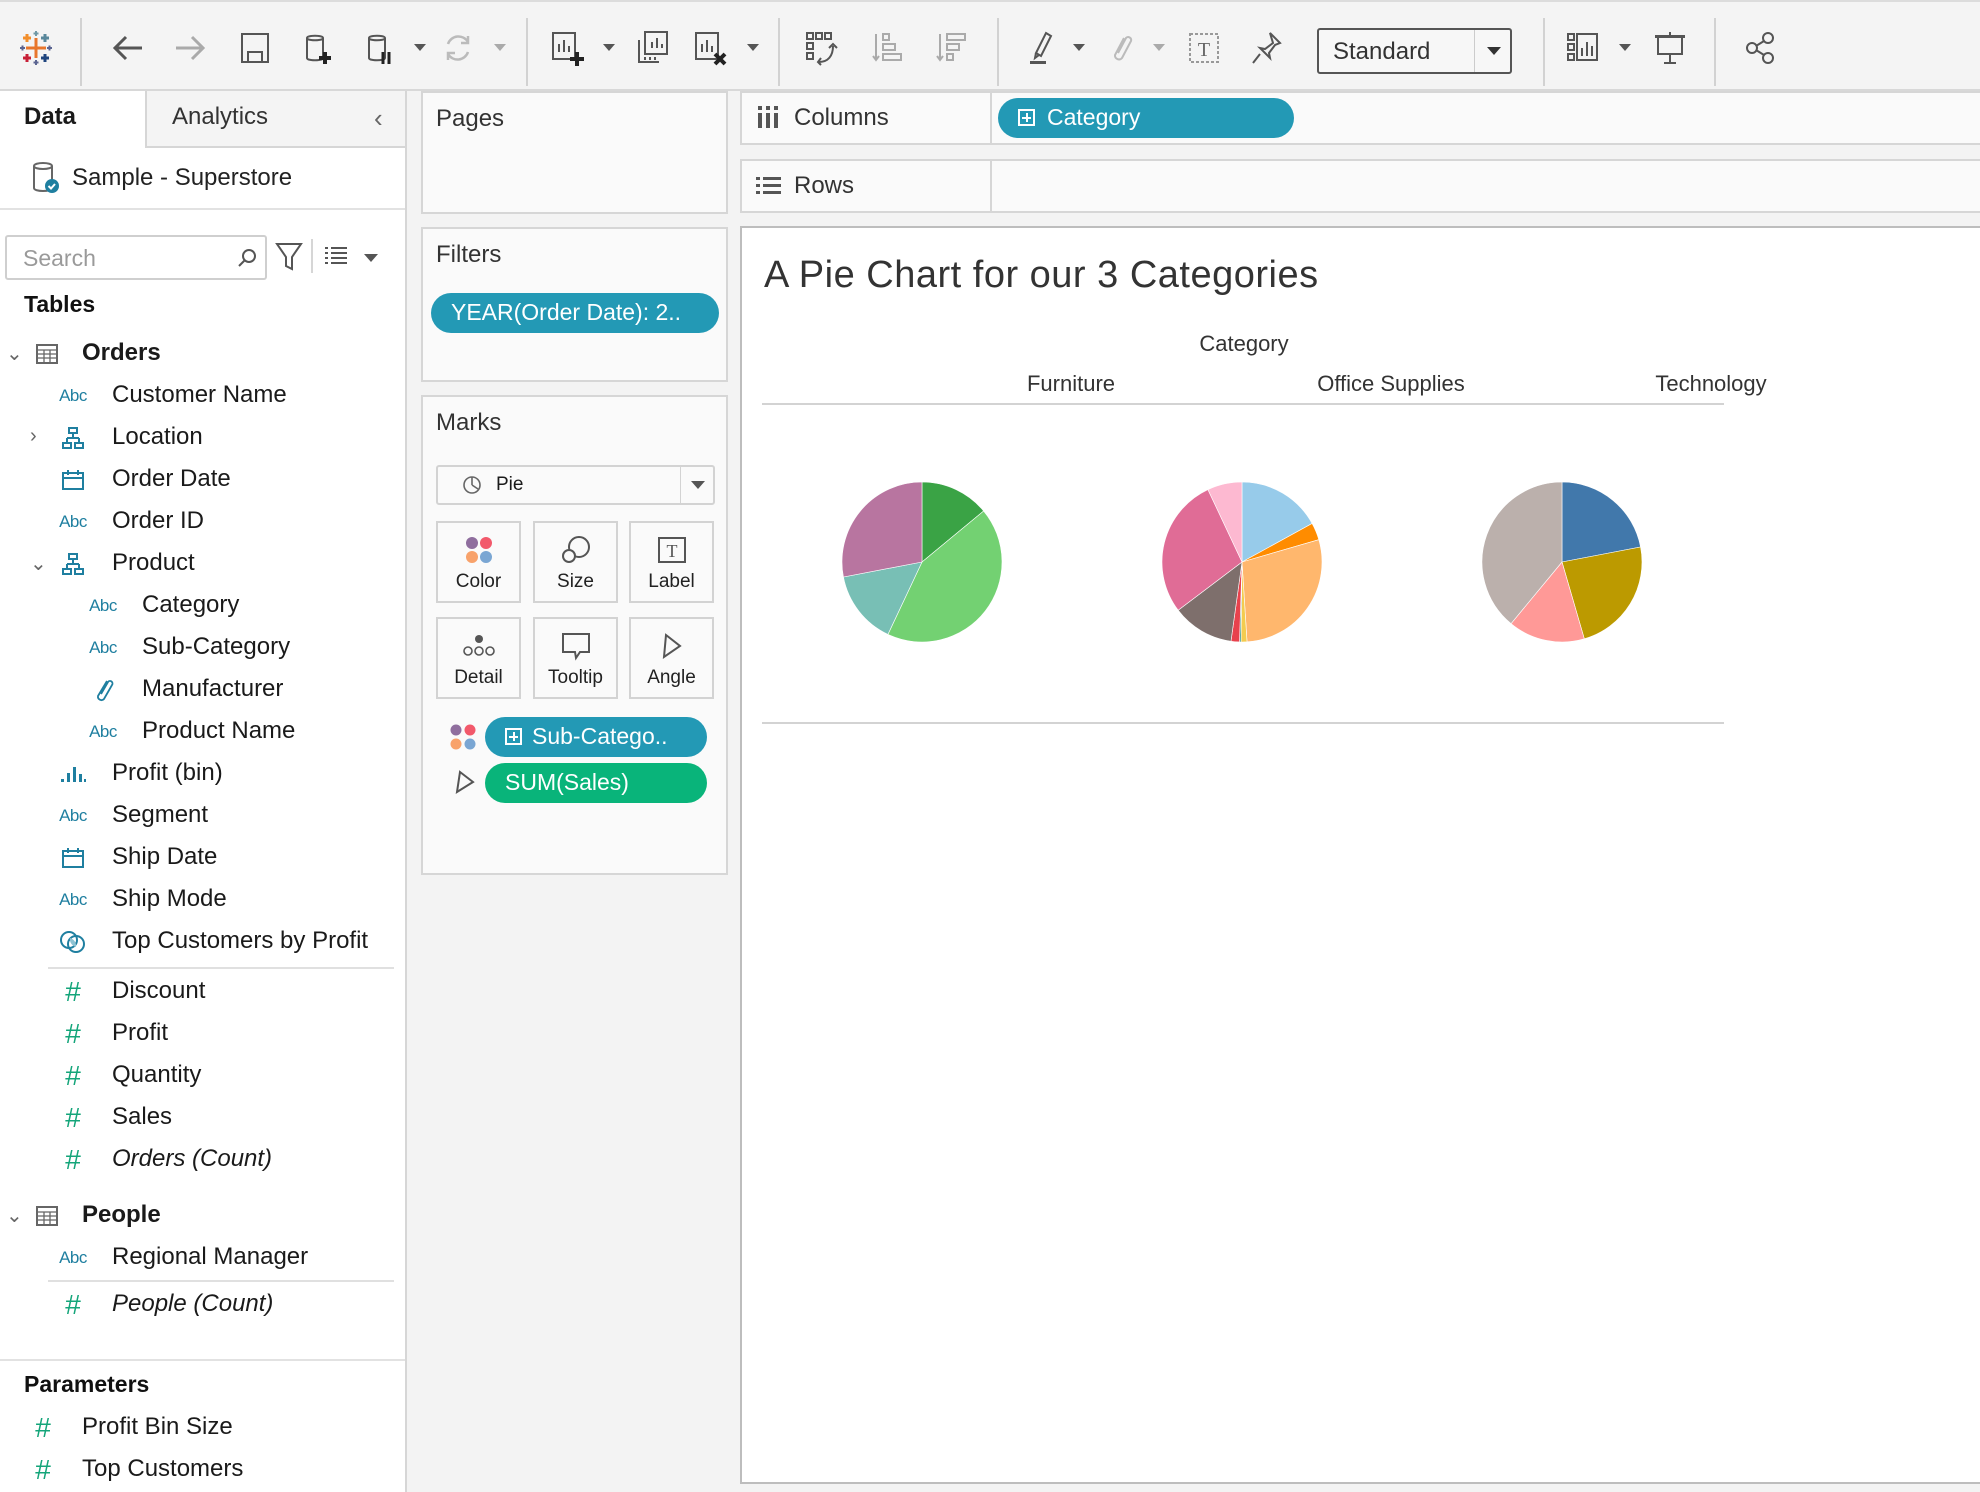 The image size is (1980, 1492). I want to click on pie-technology, so click(1562, 562).